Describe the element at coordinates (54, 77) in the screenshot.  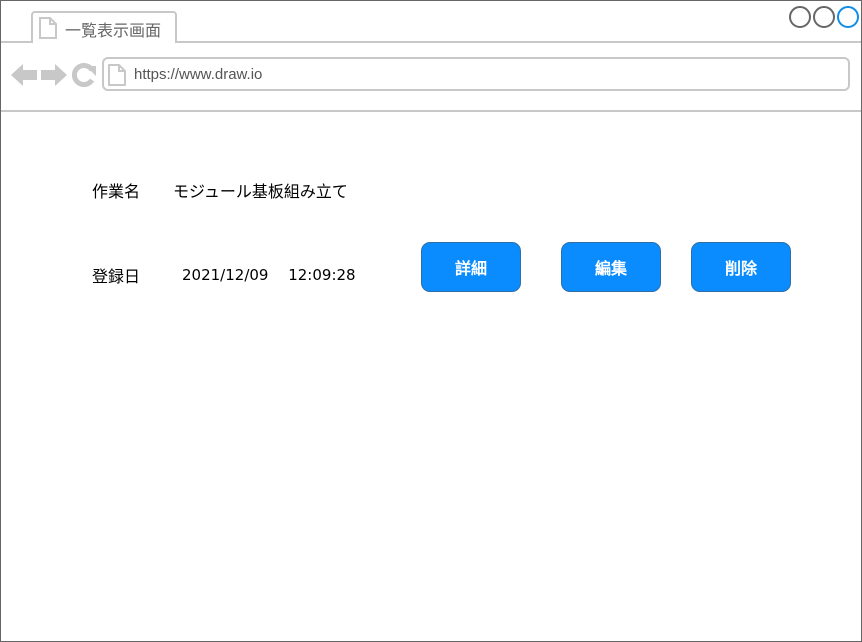
I see `arrow-right-icon` at that location.